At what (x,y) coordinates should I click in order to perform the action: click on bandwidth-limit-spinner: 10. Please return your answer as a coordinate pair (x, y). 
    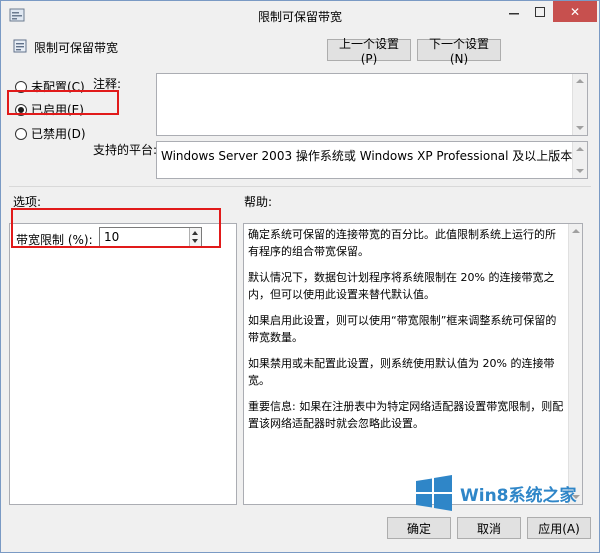
    Looking at the image, I should click on (150, 237).